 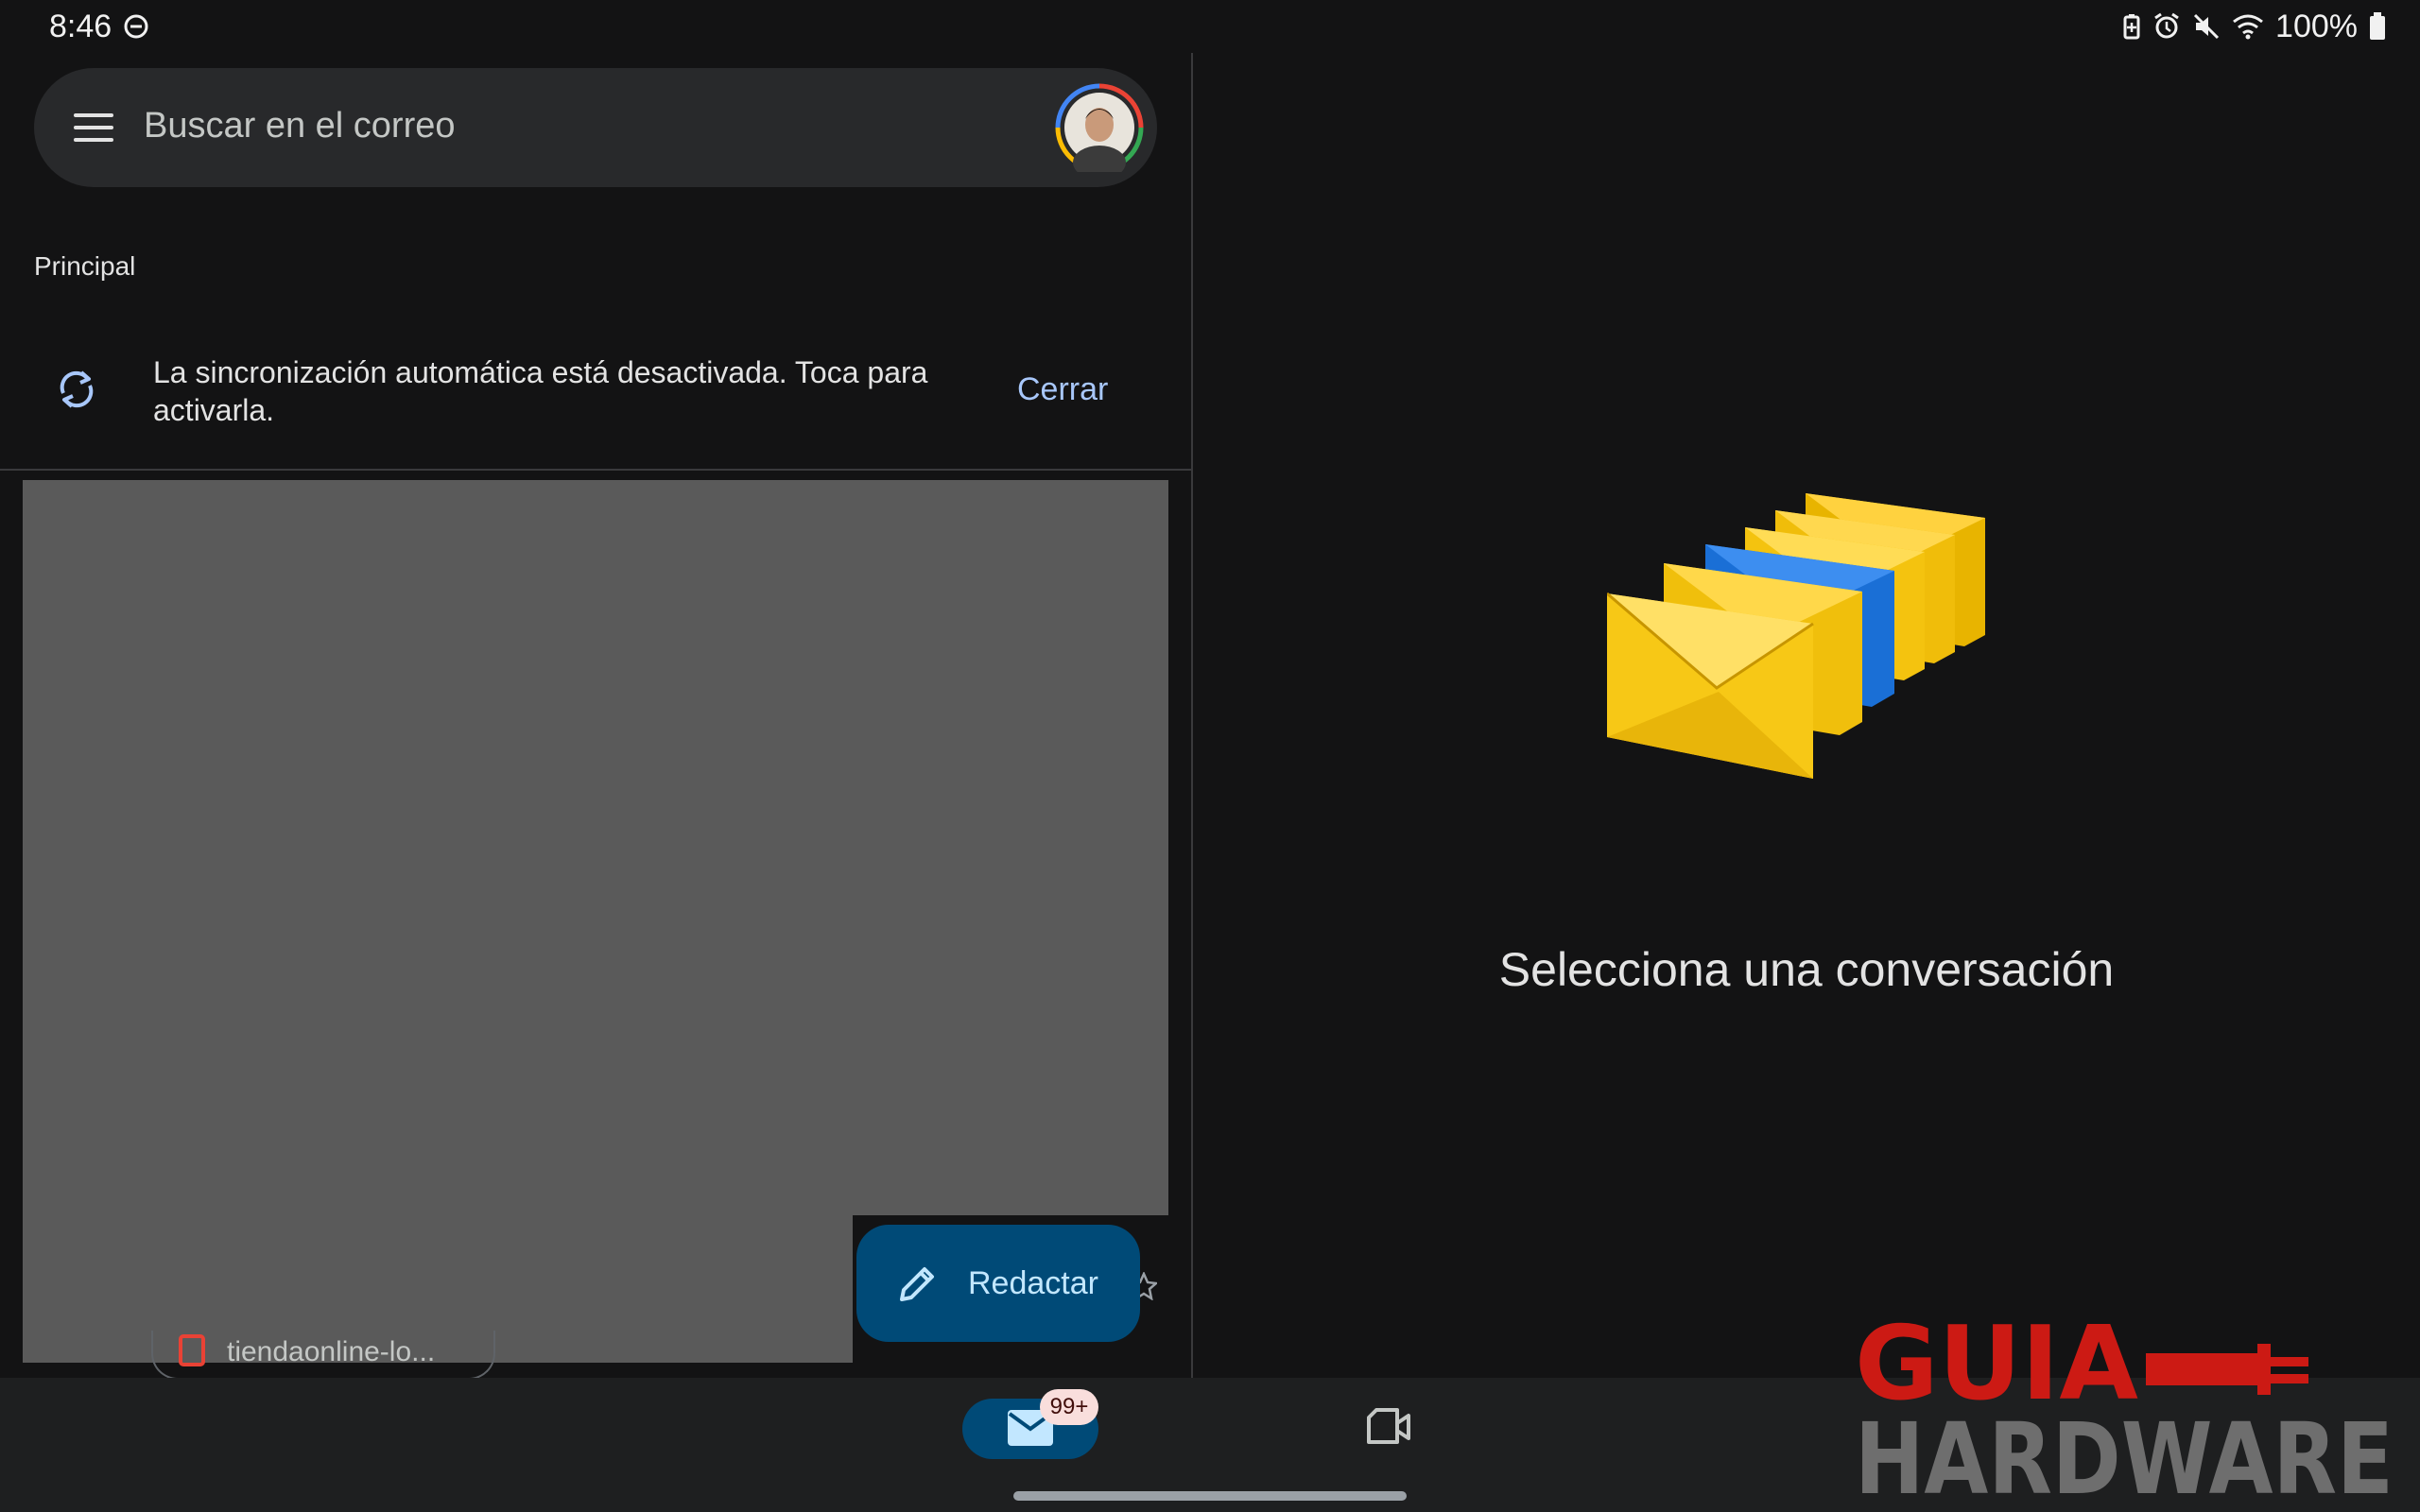 I want to click on do-not-disturb-icon, so click(x=136, y=26).